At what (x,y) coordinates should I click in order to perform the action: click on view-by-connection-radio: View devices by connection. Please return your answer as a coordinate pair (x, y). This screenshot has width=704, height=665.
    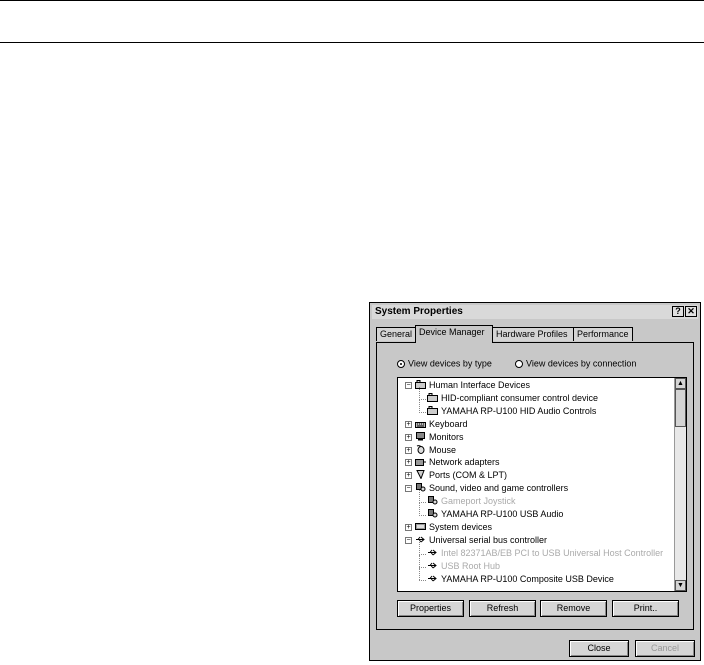
    Looking at the image, I should click on (575, 363).